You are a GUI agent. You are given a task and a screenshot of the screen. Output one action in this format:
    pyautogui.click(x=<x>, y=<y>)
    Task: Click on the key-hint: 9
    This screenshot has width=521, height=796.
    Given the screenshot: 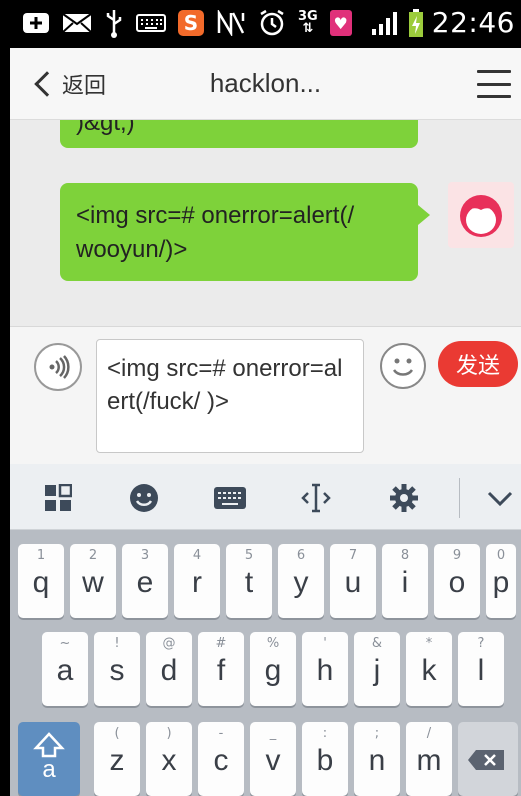 What is the action you would take?
    pyautogui.click(x=457, y=555)
    